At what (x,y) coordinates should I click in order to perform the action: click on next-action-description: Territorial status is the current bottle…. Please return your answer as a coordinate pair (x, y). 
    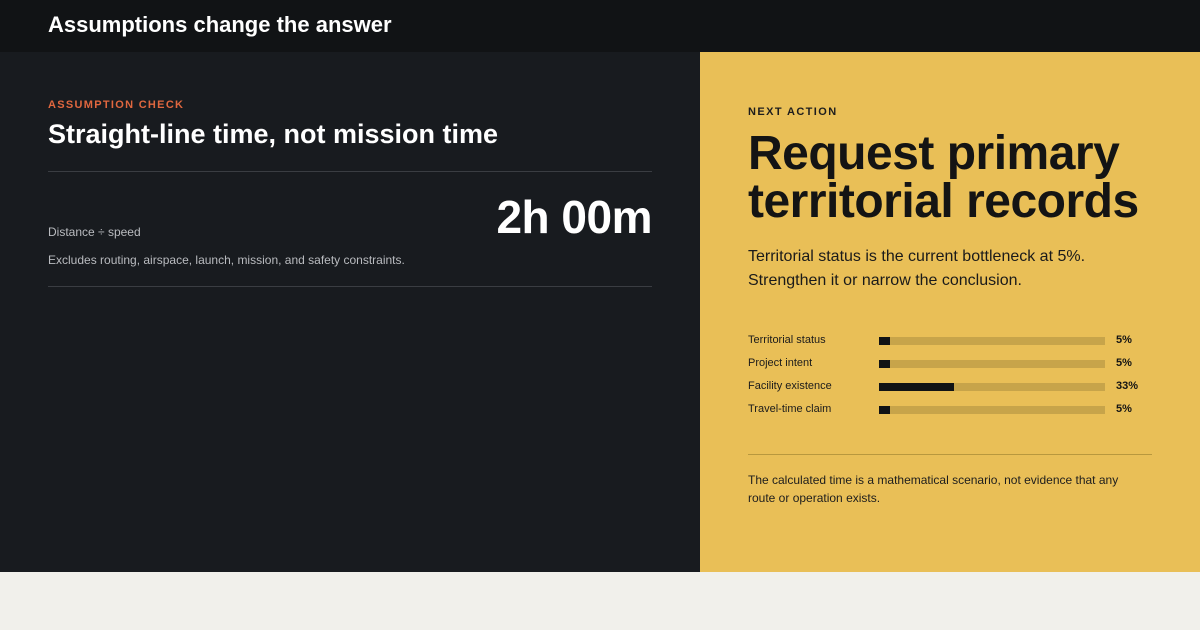
    Looking at the image, I should click on (917, 268).